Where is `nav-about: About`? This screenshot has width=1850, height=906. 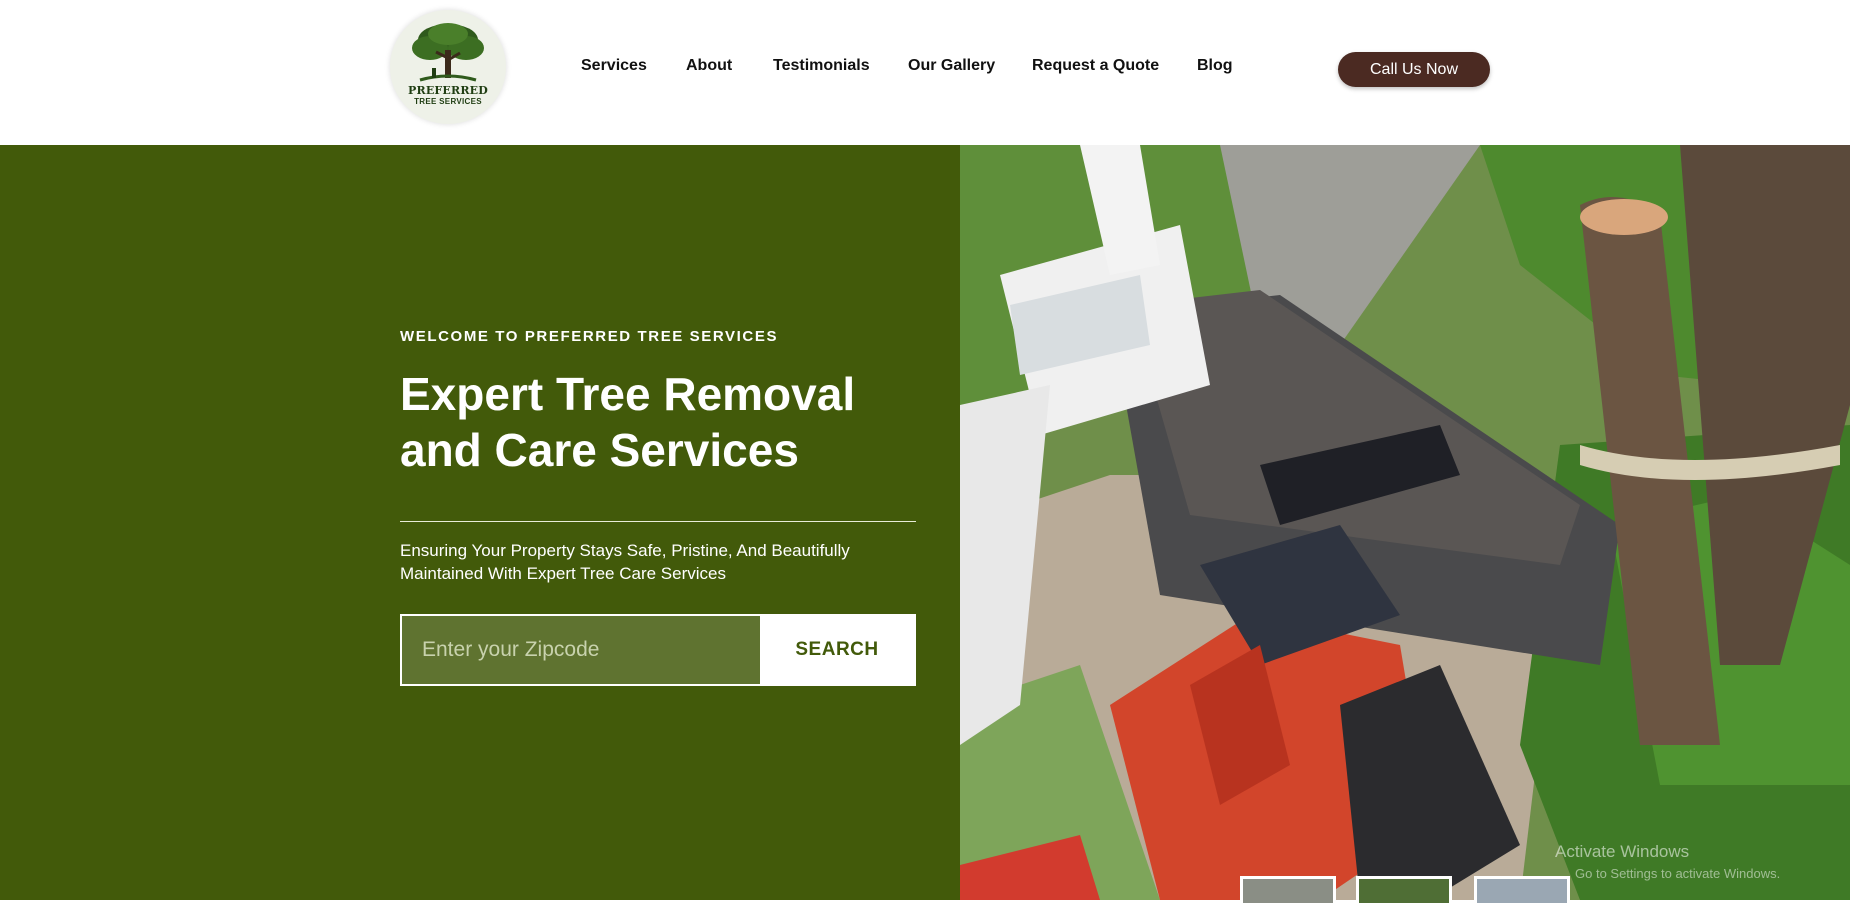 nav-about: About is located at coordinates (709, 66).